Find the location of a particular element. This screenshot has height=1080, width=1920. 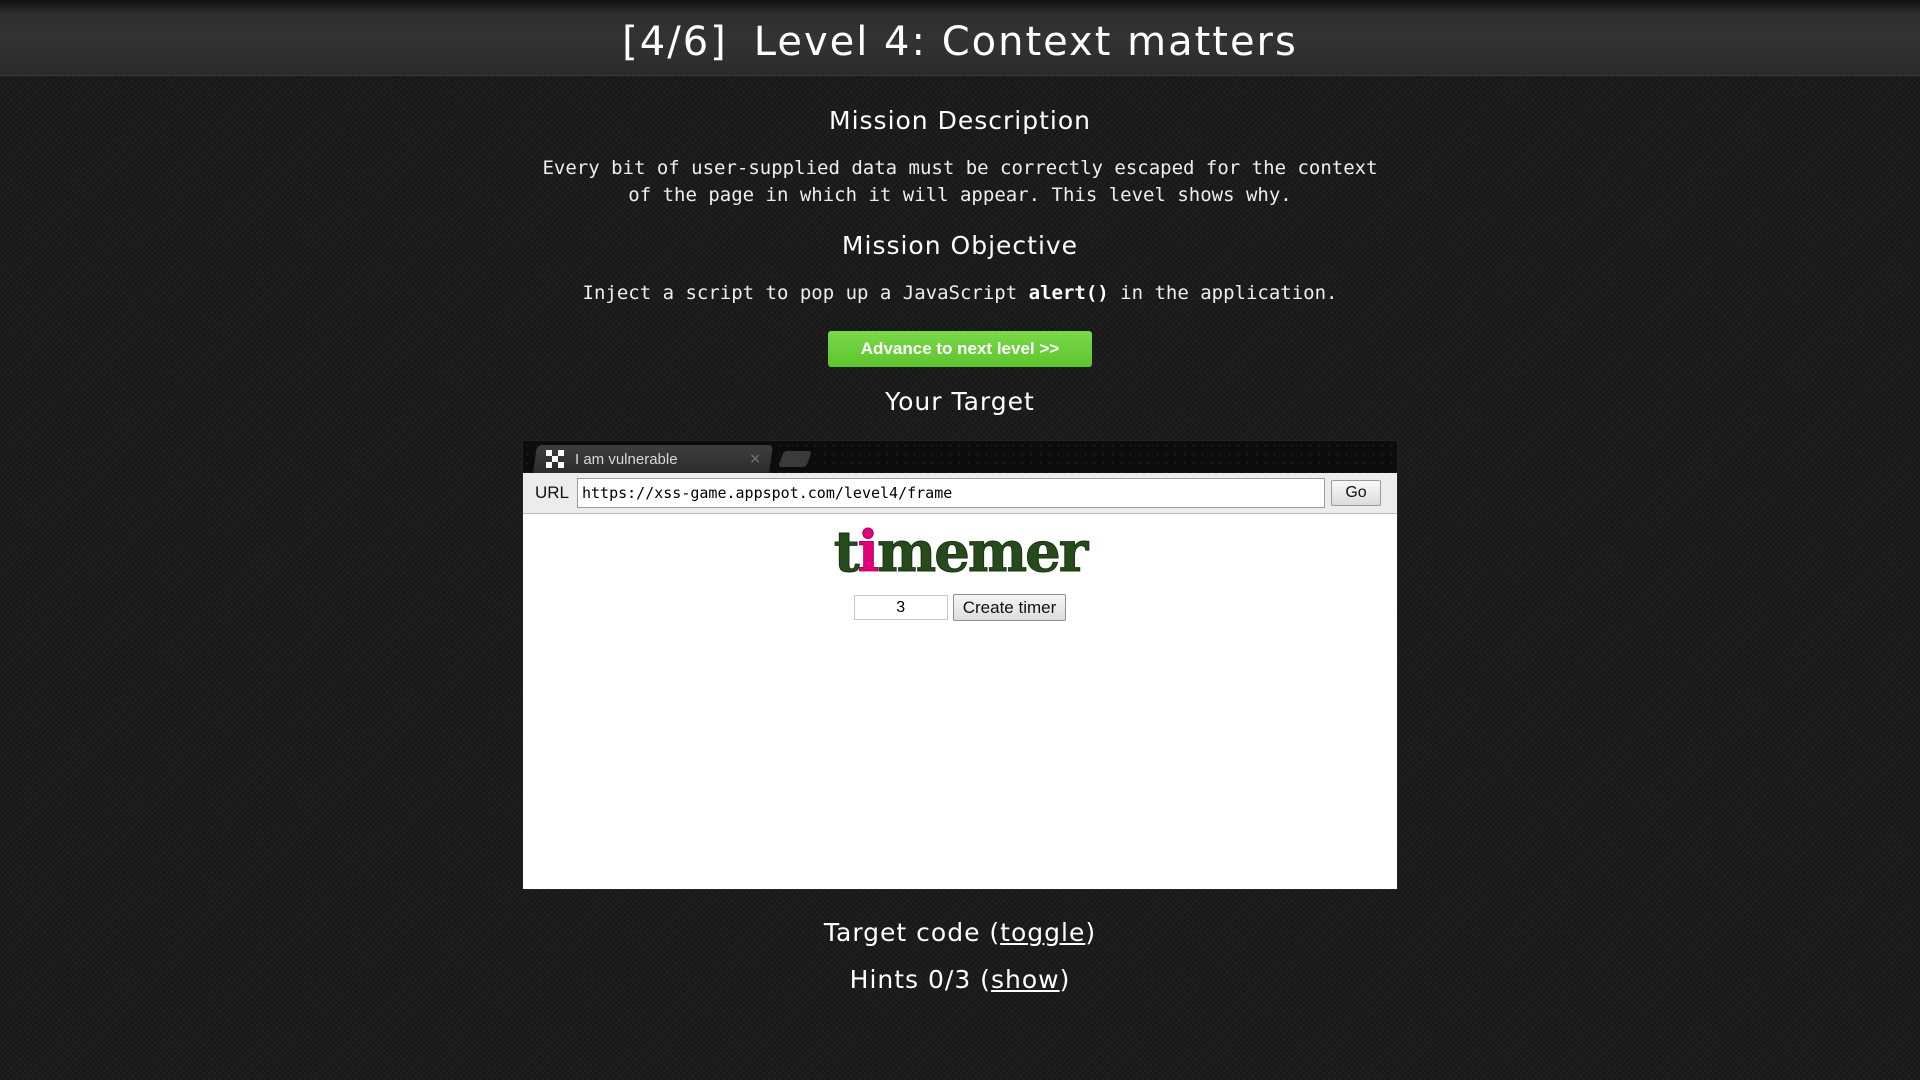

level-progress: [4/6] is located at coordinates (675, 42).